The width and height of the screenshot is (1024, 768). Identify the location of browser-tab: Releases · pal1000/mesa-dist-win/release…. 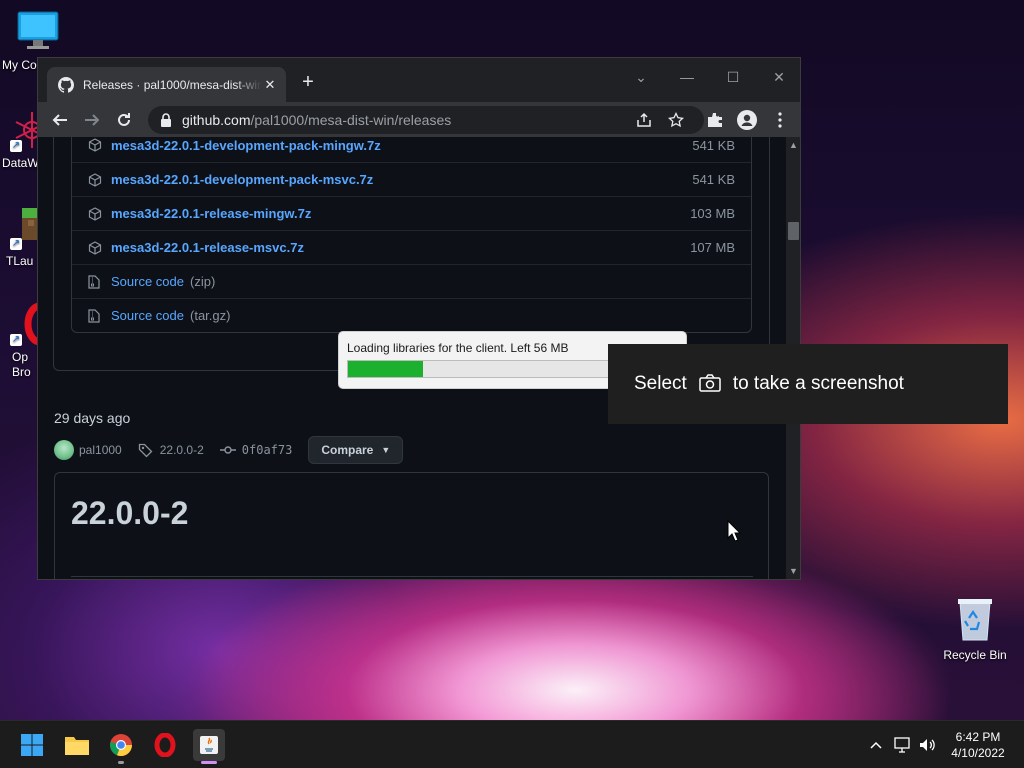
(166, 84).